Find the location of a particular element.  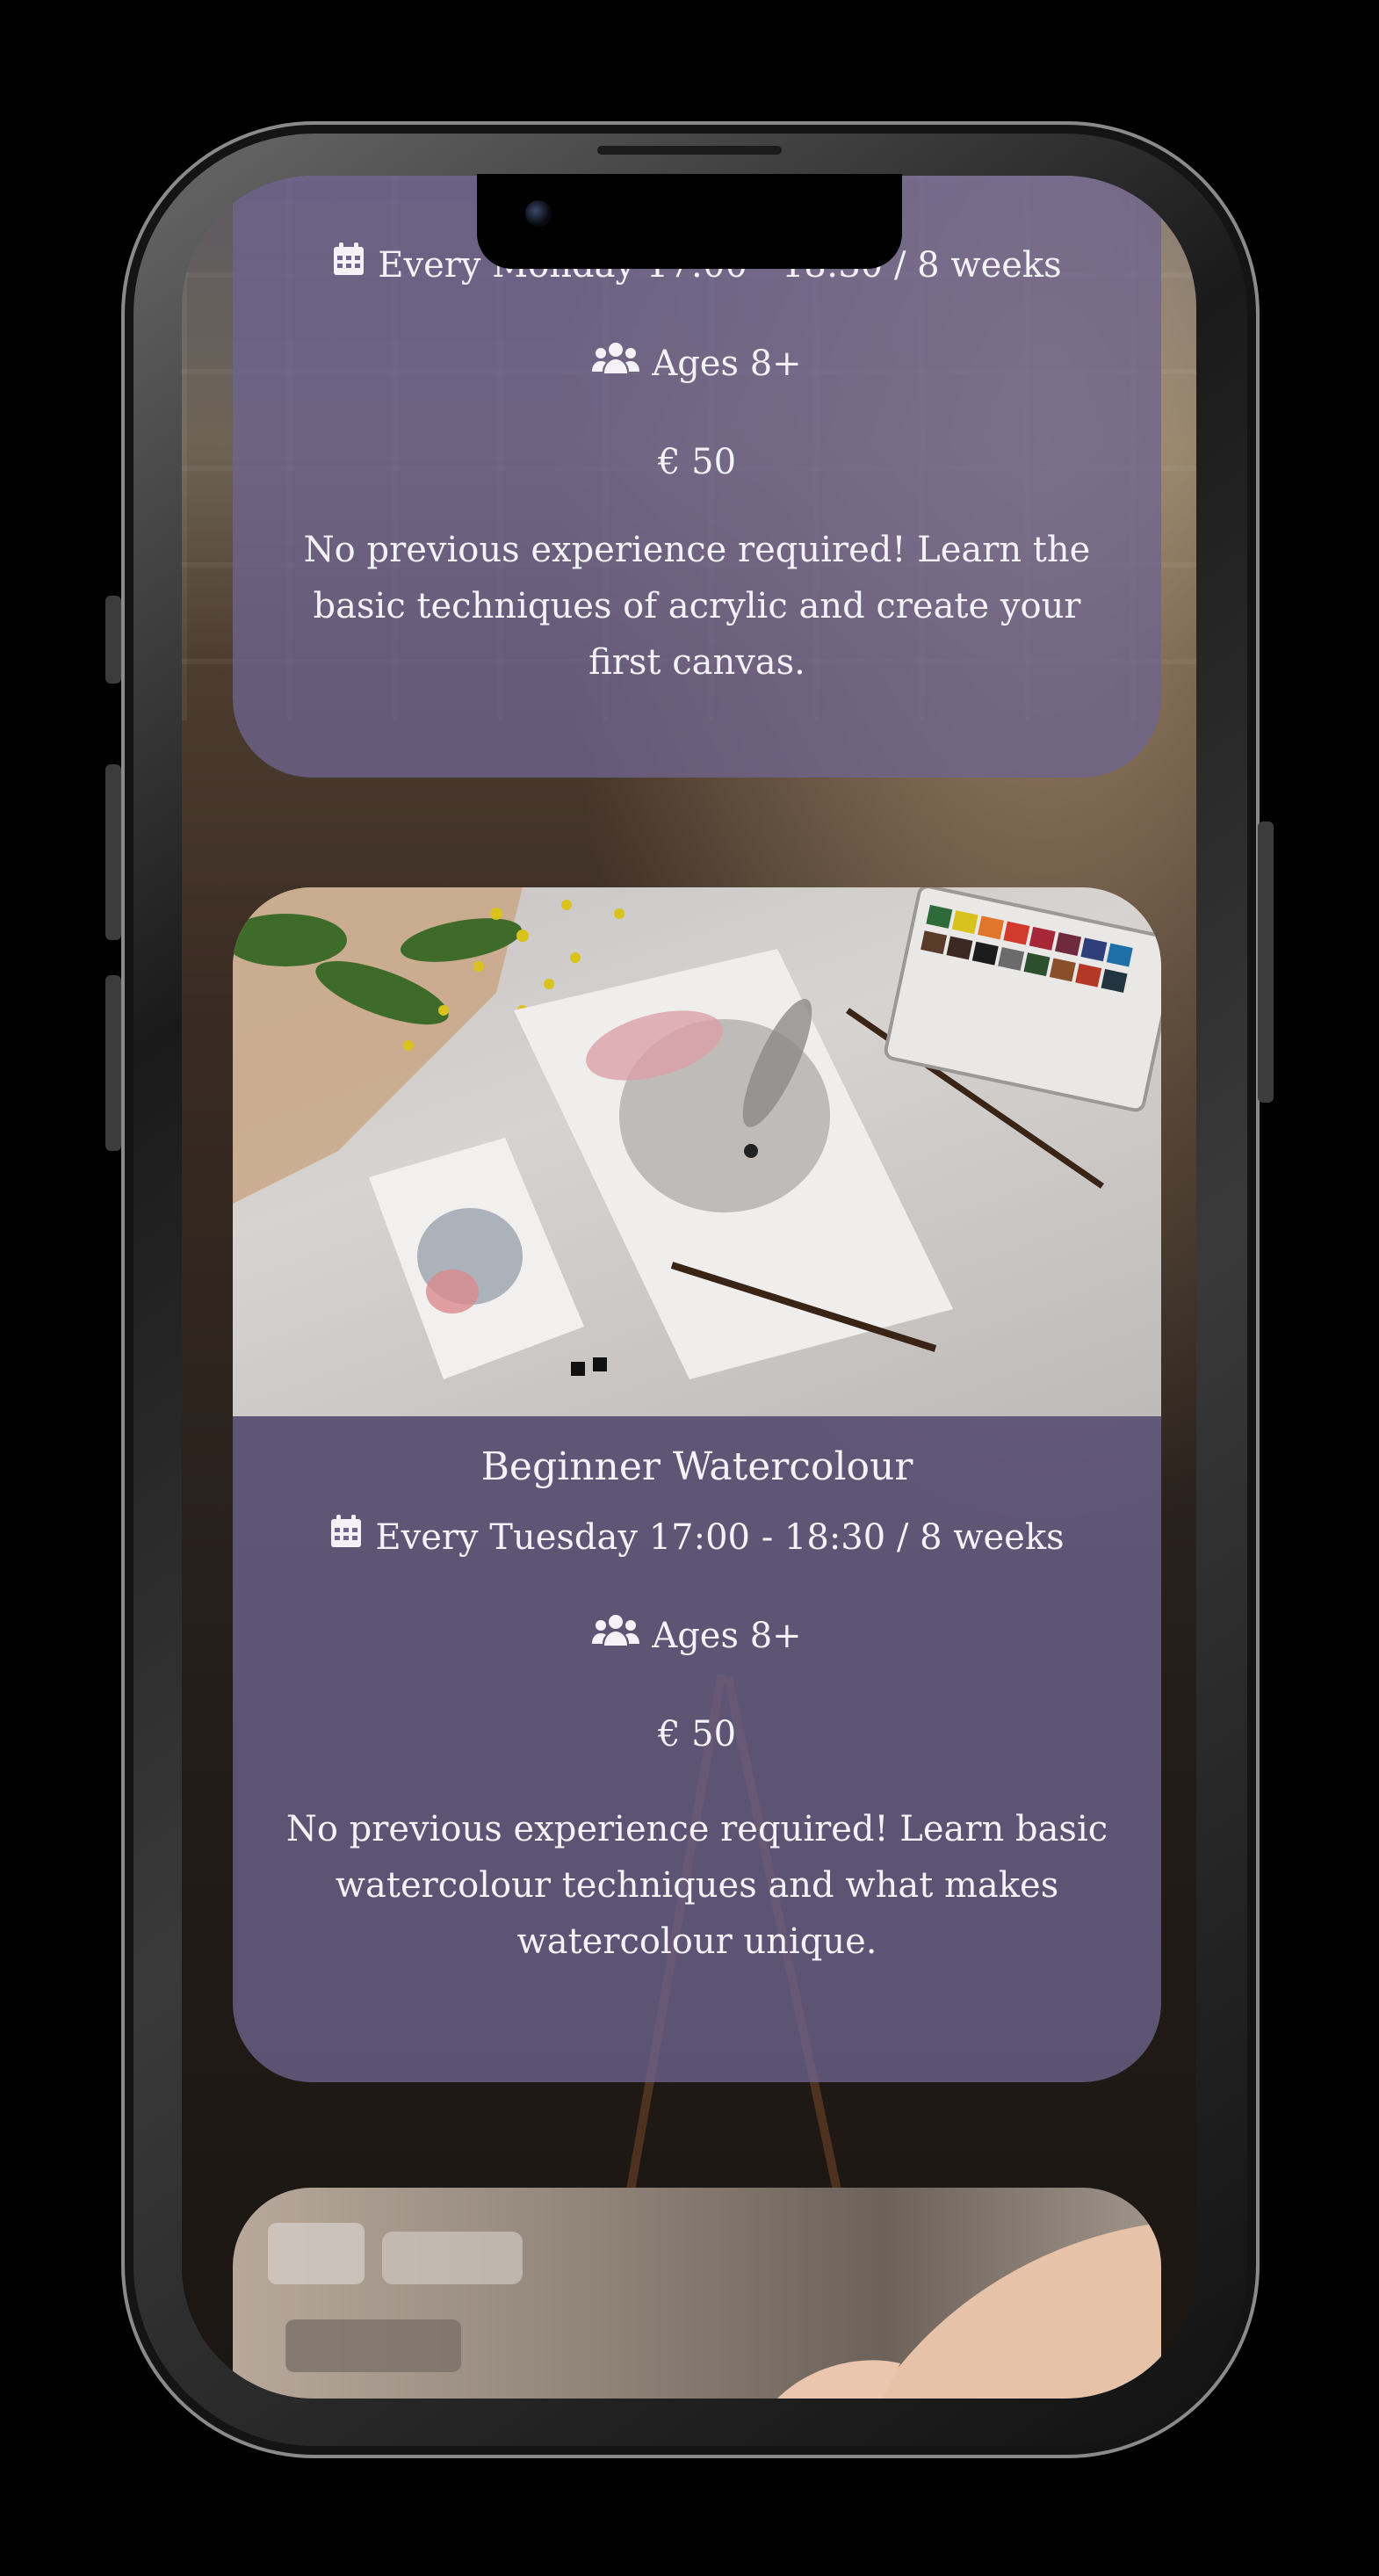

volume-up-button is located at coordinates (113, 852).